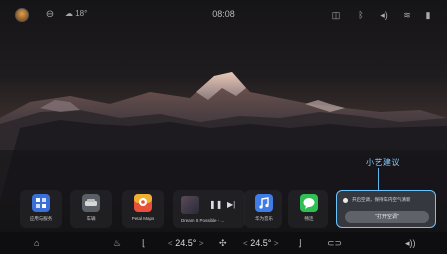 Image resolution: width=447 pixels, height=254 pixels. I want to click on bottom-bar: ⌂ ♨ ⌊ < 24.5° > ✣ < 24.5° > ⌋ ⊂⊃ ◂)), so click(223, 243).